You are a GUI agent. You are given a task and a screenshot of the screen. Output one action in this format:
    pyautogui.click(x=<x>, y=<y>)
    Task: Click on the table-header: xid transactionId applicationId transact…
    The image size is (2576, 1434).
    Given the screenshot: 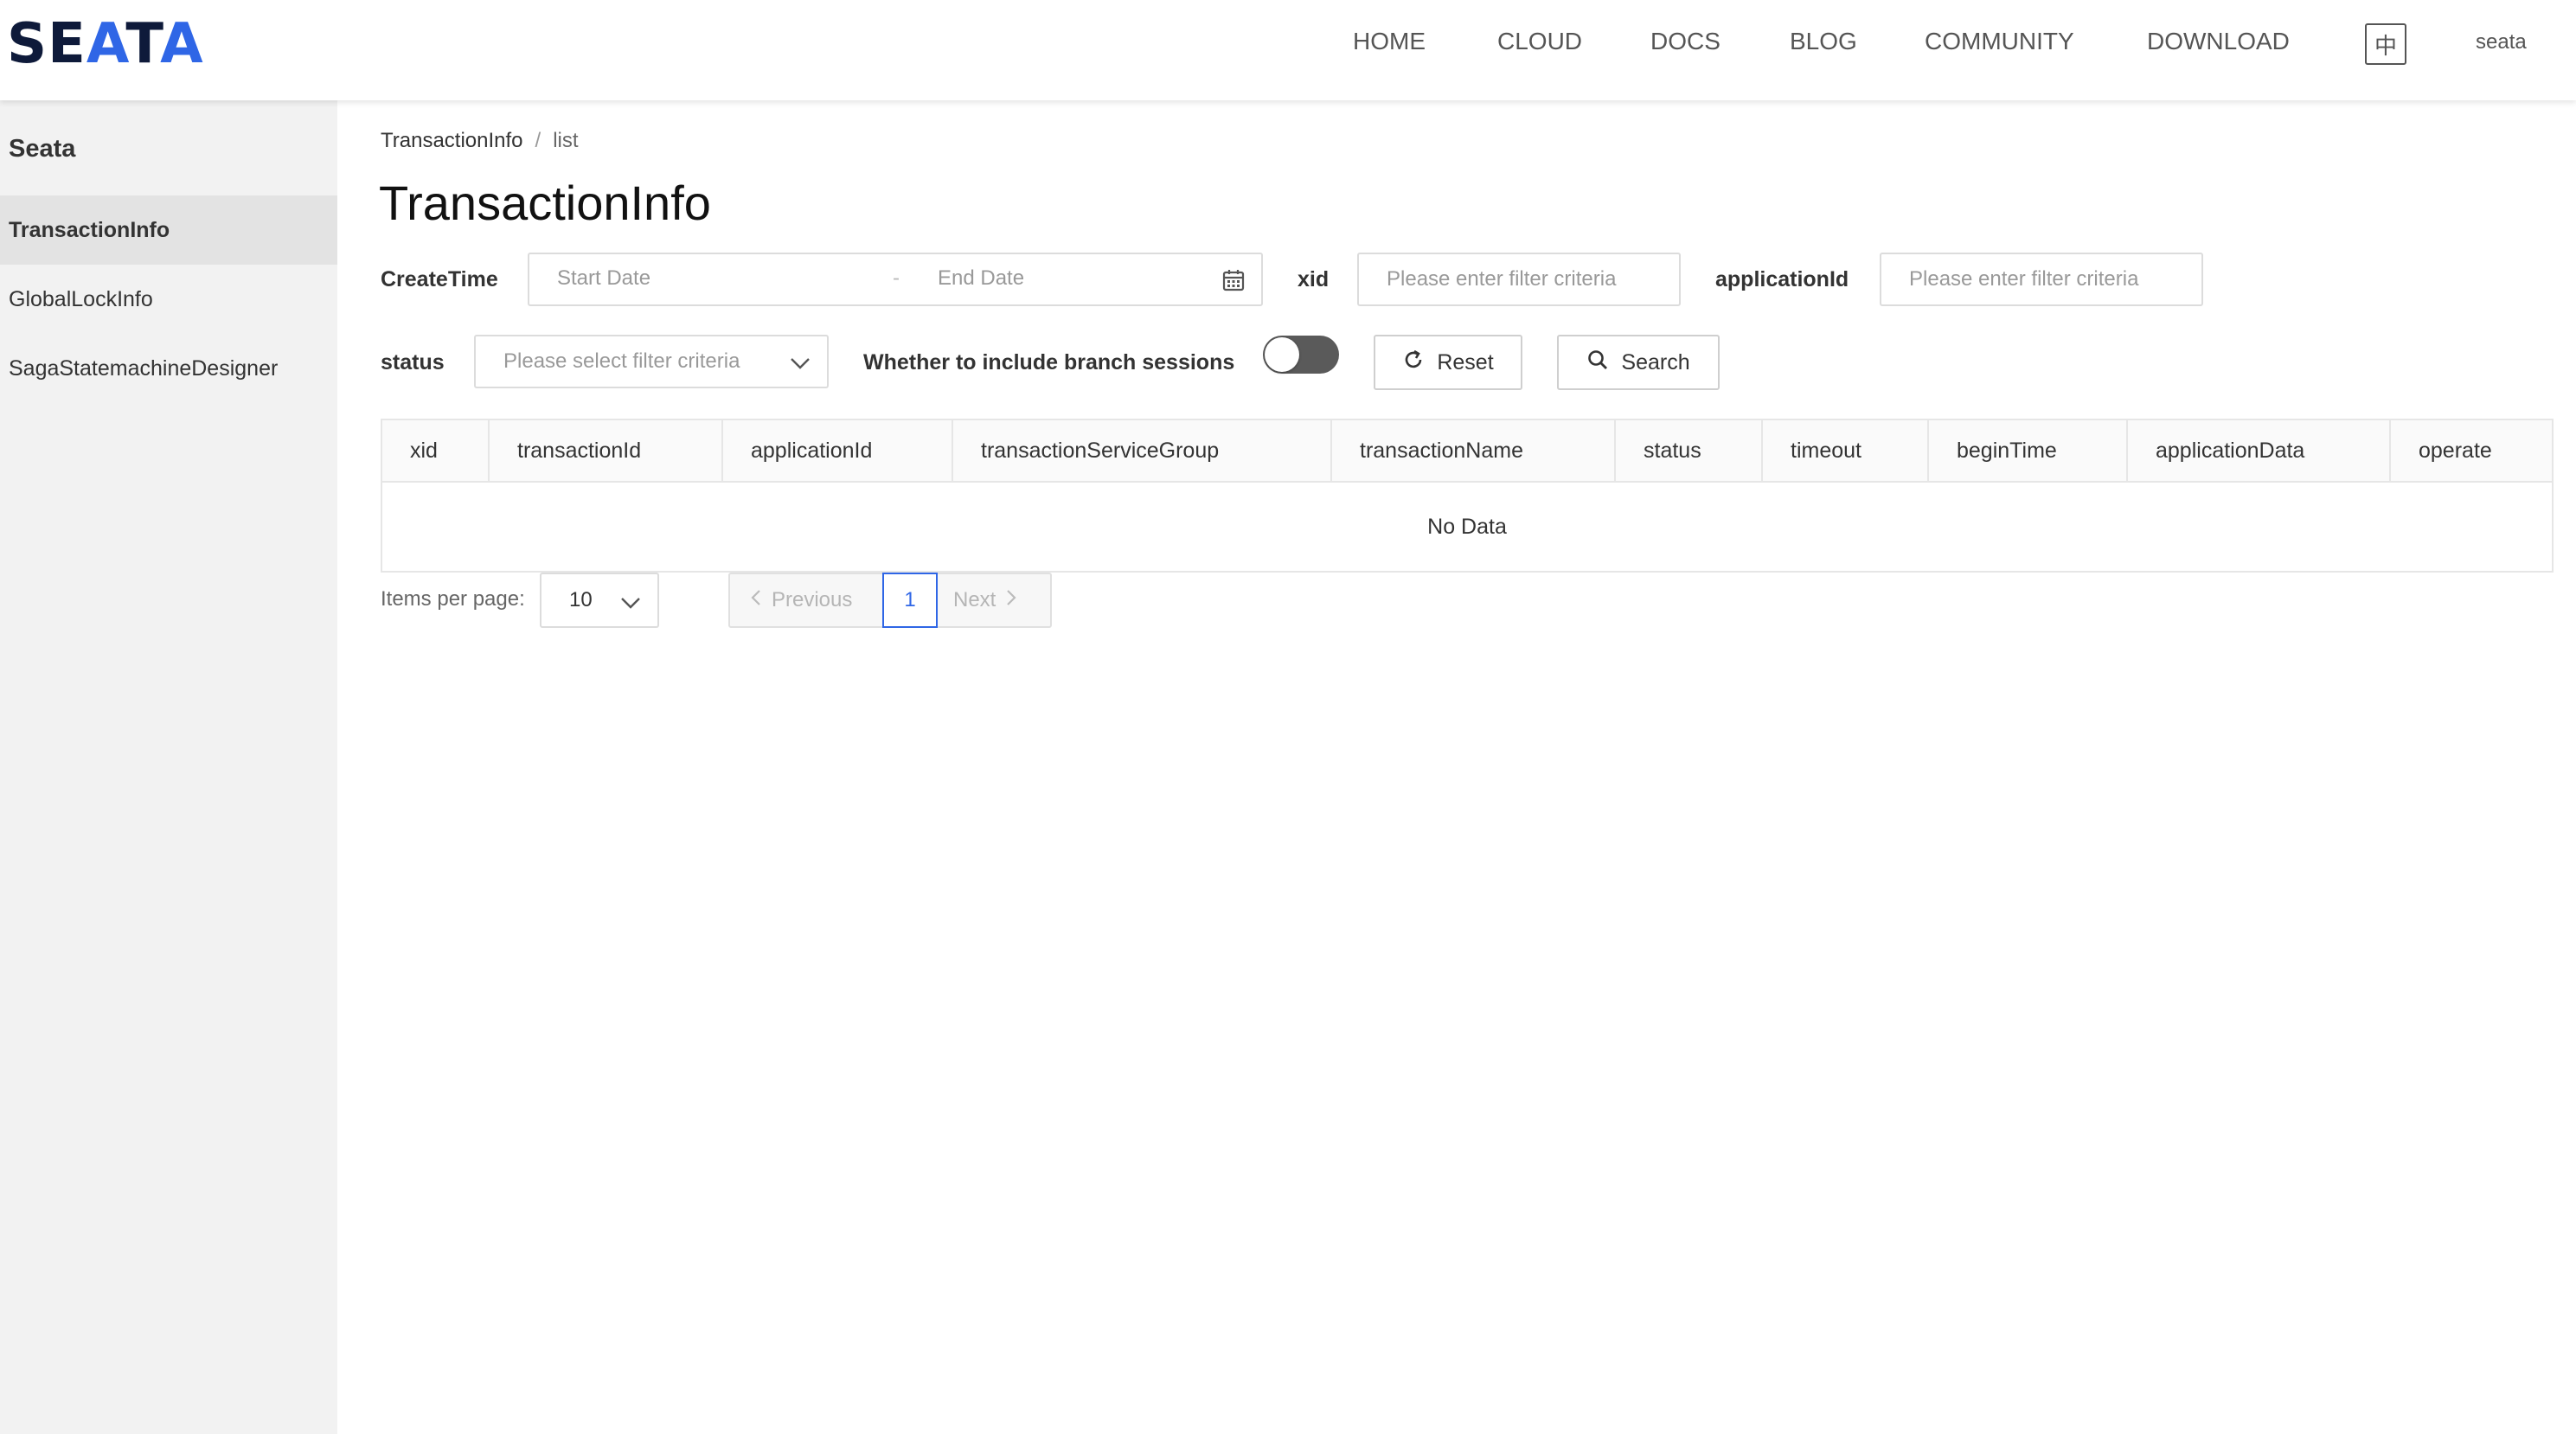 What is the action you would take?
    pyautogui.click(x=1467, y=451)
    